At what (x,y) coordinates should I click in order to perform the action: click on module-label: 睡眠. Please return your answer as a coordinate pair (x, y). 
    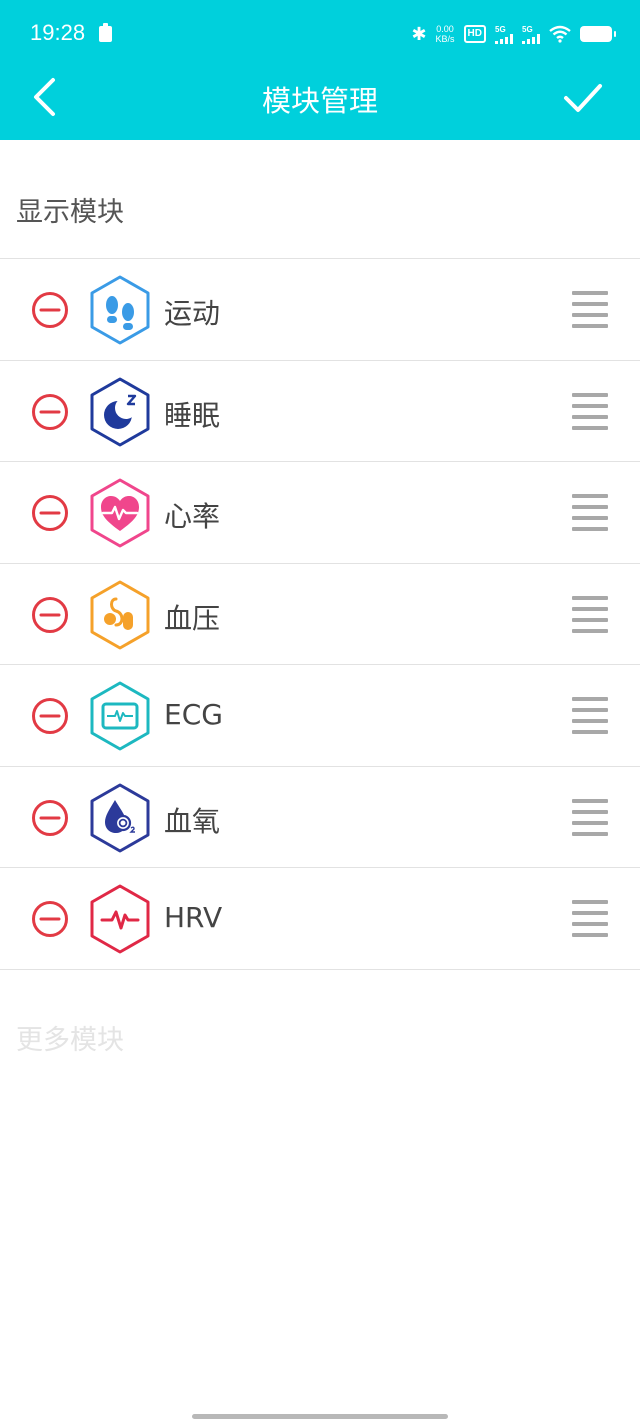
    Looking at the image, I should click on (192, 415).